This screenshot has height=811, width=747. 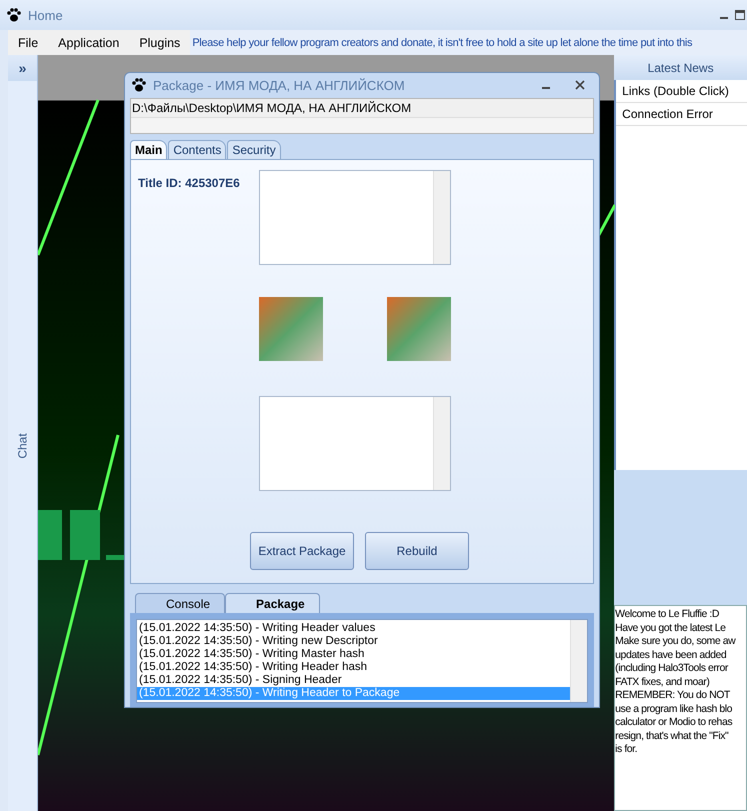 What do you see at coordinates (353, 667) in the screenshot?
I see `log-row: (15.01.2022 14:35:50) - Writing Header hash` at bounding box center [353, 667].